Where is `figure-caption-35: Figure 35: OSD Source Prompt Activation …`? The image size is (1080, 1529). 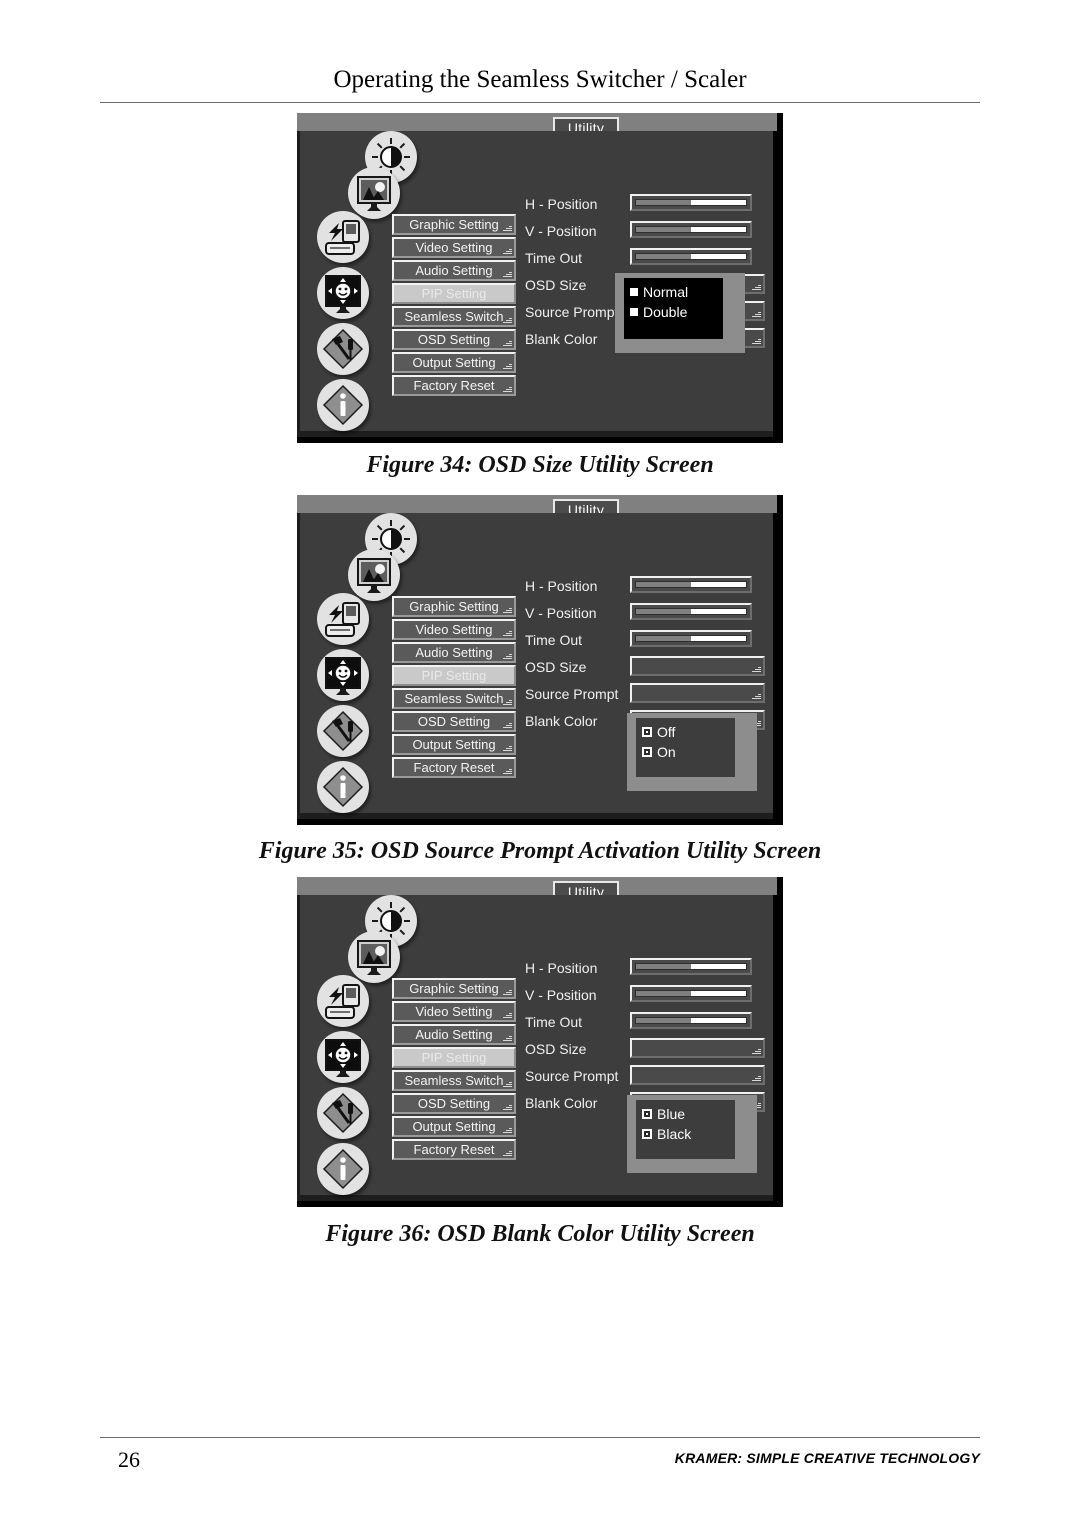
figure-caption-35: Figure 35: OSD Source Prompt Activation … is located at coordinates (540, 851).